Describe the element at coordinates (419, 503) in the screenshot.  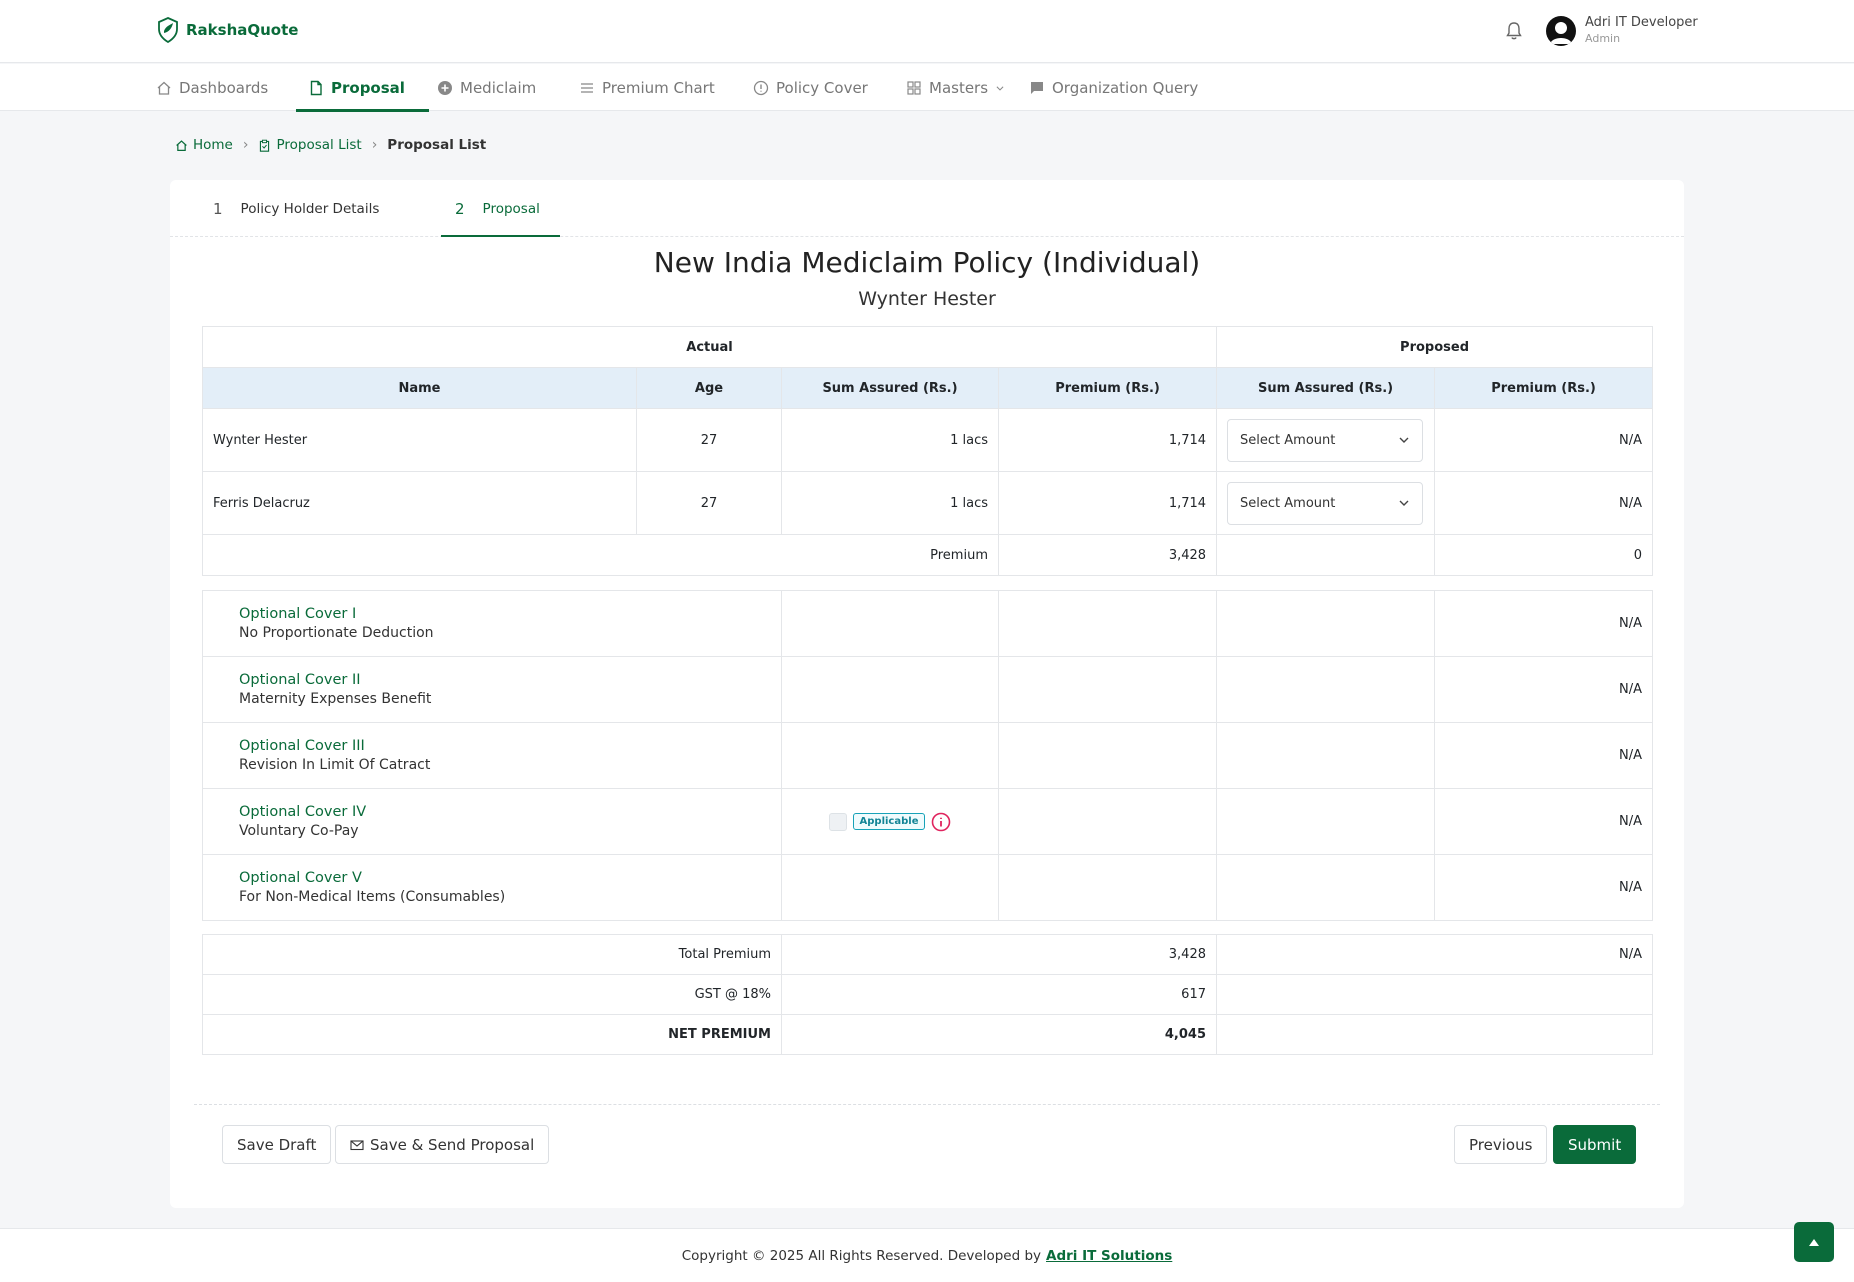
I see `cell-name: Ferris Delacruz` at that location.